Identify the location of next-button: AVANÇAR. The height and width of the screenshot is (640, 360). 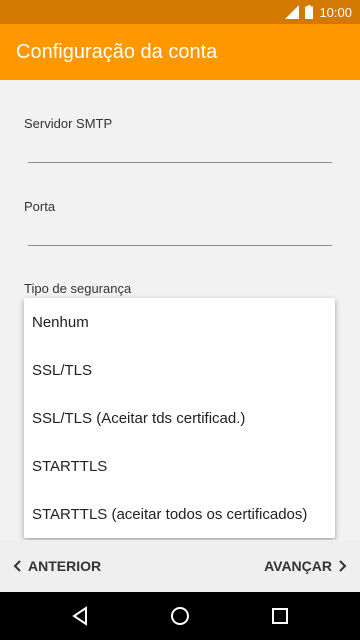
(306, 566).